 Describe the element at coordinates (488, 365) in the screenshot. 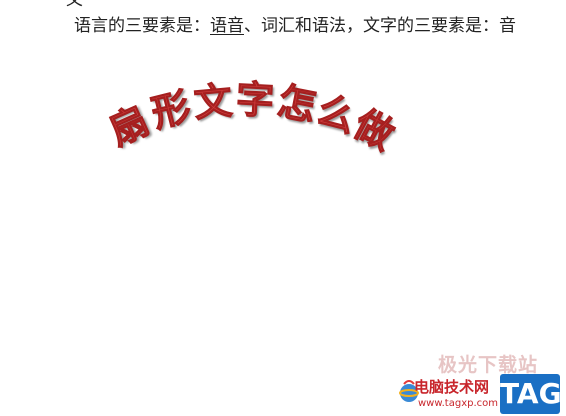

I see `watermark-top-text: 极光下载站` at that location.